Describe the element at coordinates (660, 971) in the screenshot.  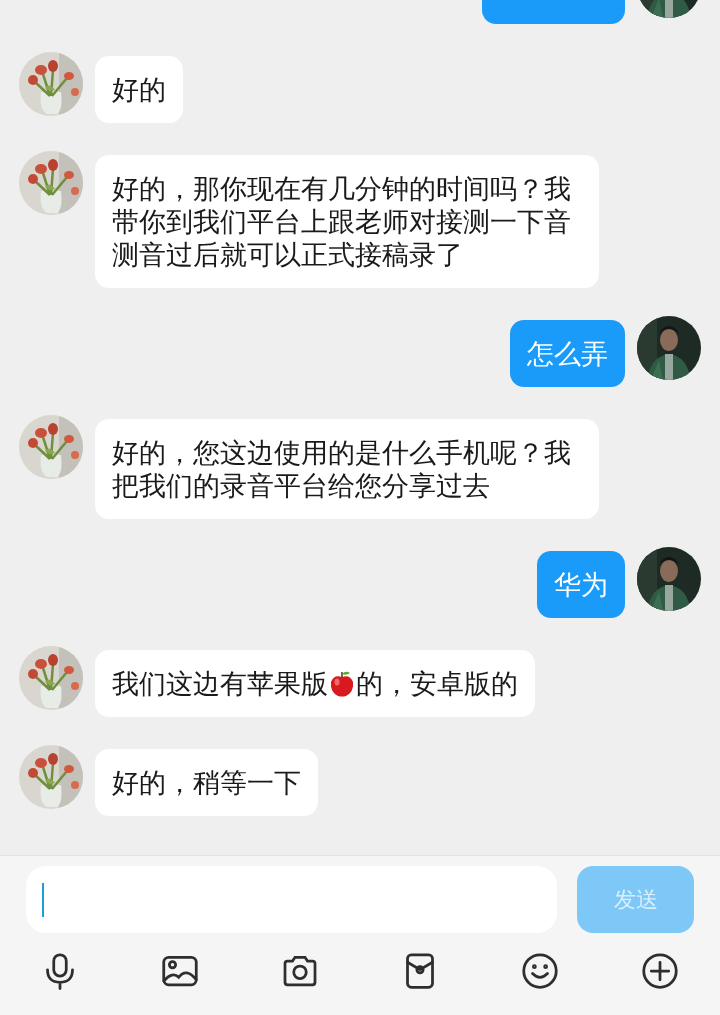
I see `plus-icon` at that location.